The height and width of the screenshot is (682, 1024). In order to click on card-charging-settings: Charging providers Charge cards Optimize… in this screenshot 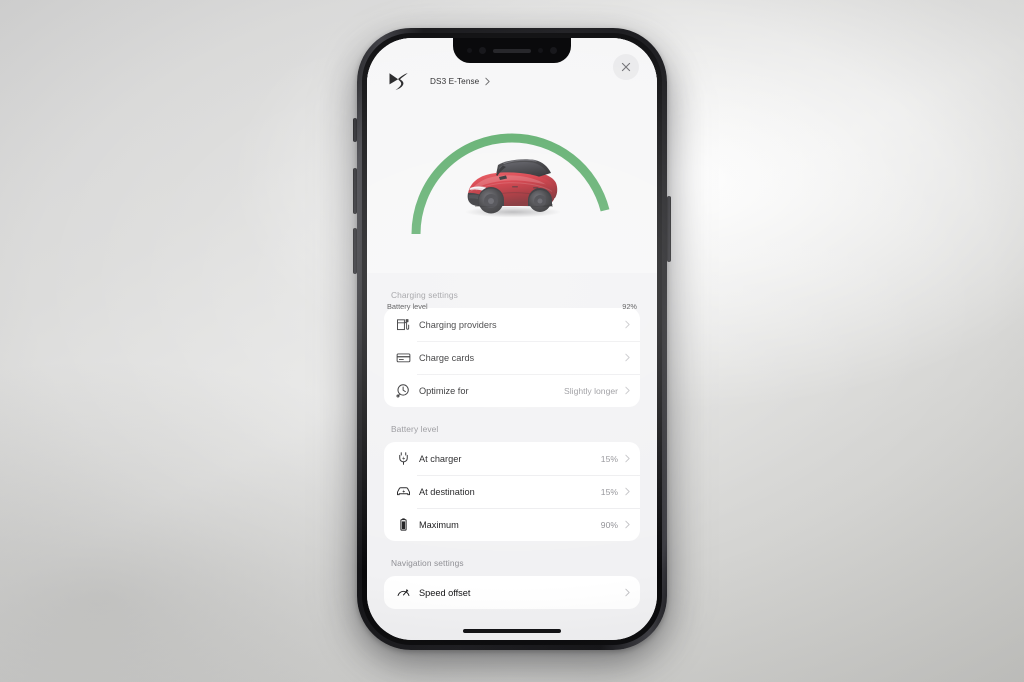, I will do `click(512, 357)`.